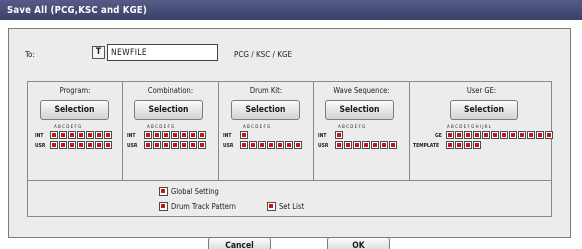  What do you see at coordinates (361, 90) in the screenshot?
I see `wavesequence-title: Wave Sequence:` at bounding box center [361, 90].